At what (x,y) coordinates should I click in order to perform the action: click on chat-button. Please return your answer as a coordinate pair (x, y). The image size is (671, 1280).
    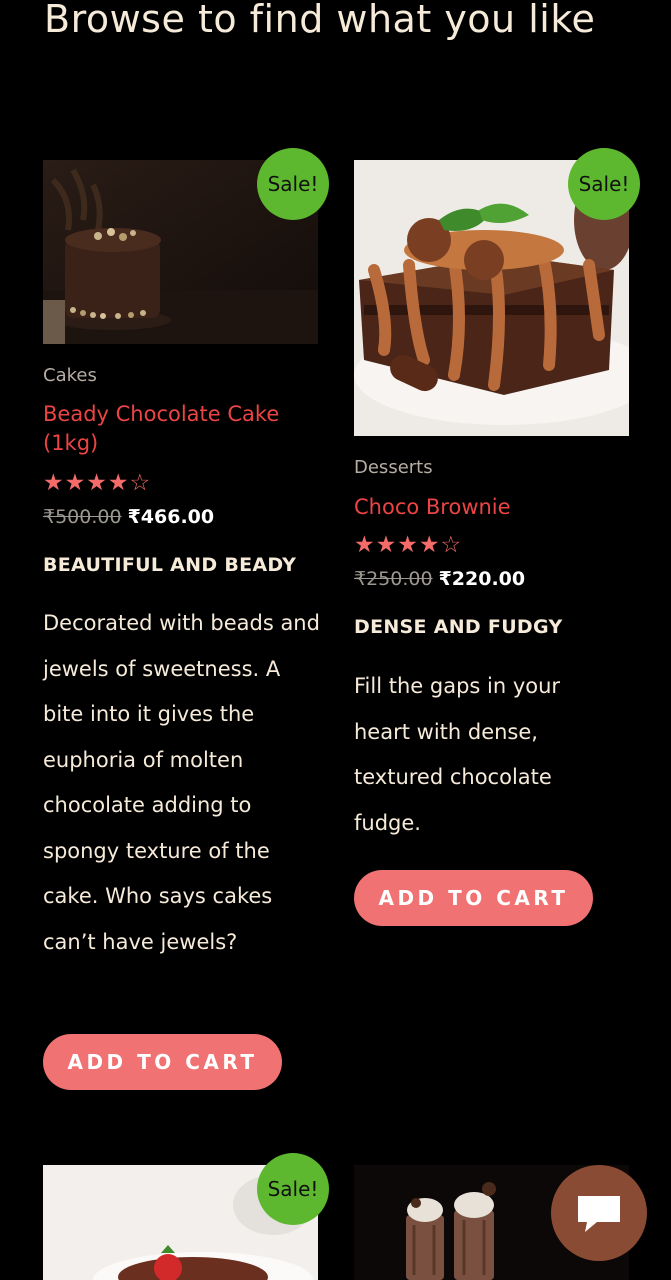
    Looking at the image, I should click on (599, 1213).